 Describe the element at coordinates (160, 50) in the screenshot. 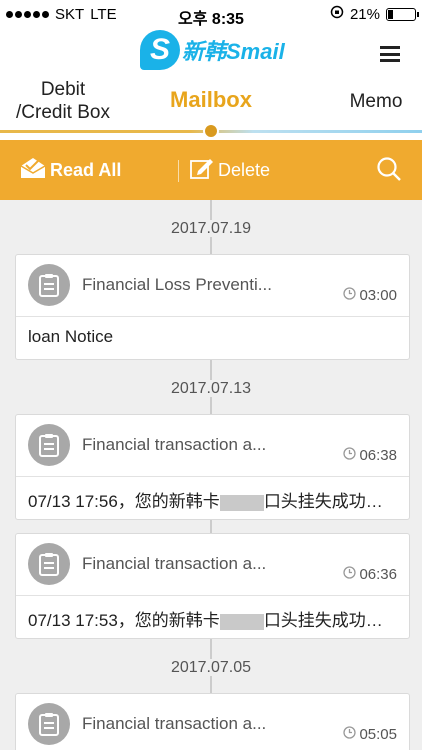

I see `logo-mark: S` at that location.